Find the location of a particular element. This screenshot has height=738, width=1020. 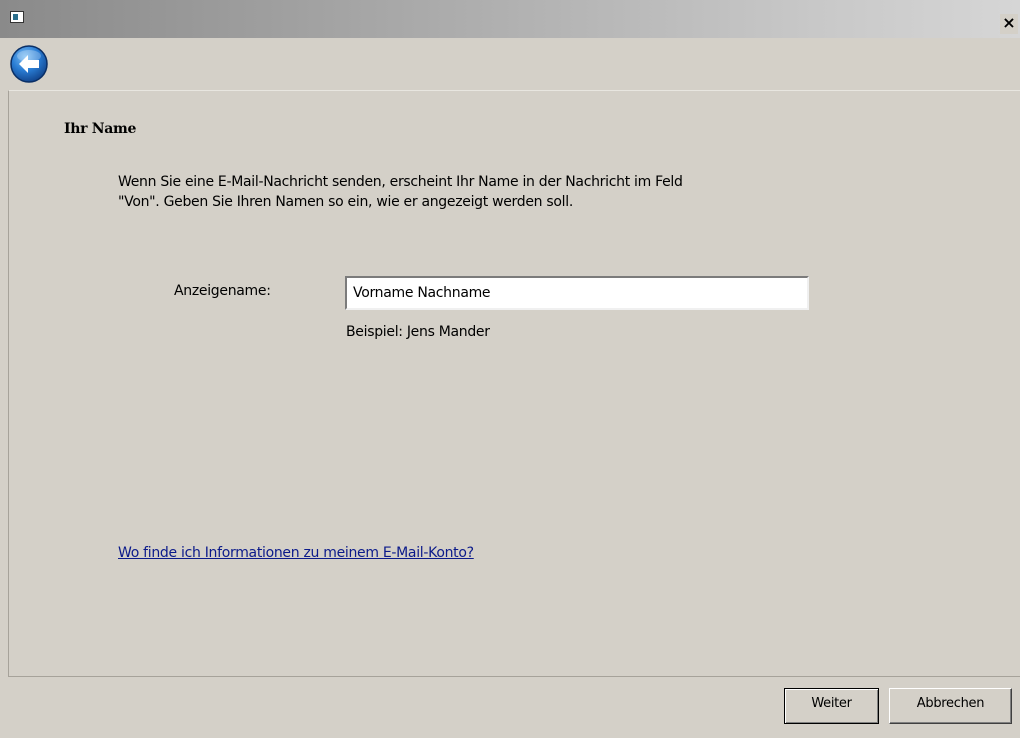

display-name-label: Anzeigename: is located at coordinates (222, 291).